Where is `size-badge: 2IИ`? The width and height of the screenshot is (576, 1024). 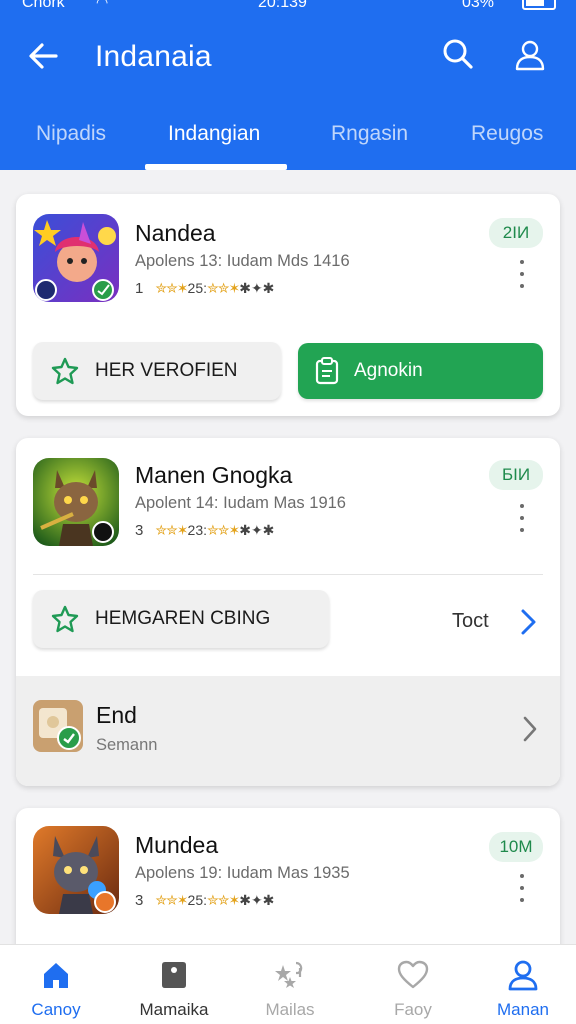
size-badge: 2IИ is located at coordinates (516, 233).